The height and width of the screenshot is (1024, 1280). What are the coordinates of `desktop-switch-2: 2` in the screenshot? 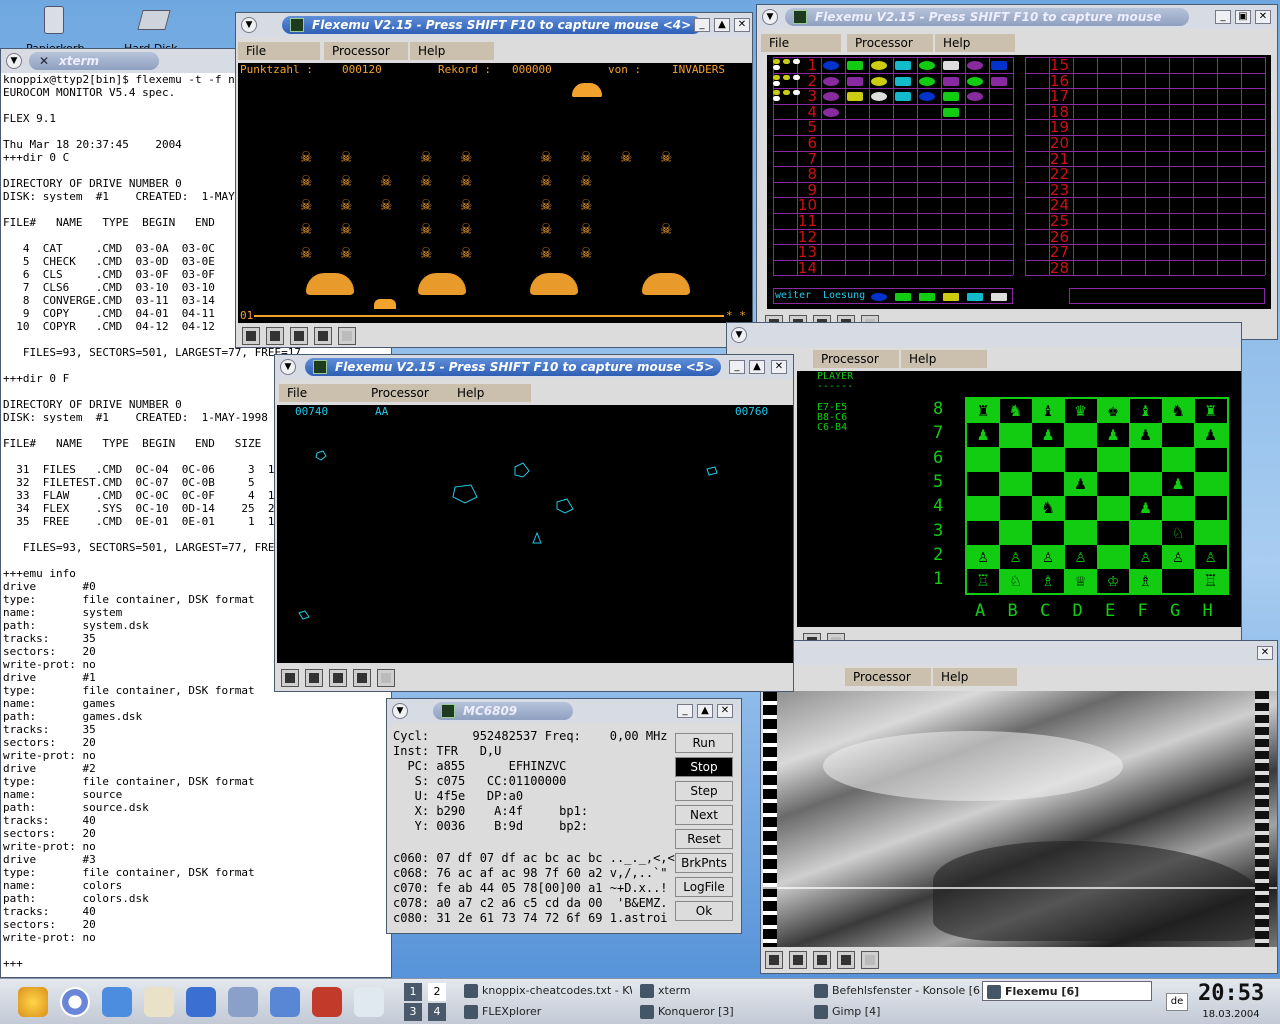 It's located at (437, 992).